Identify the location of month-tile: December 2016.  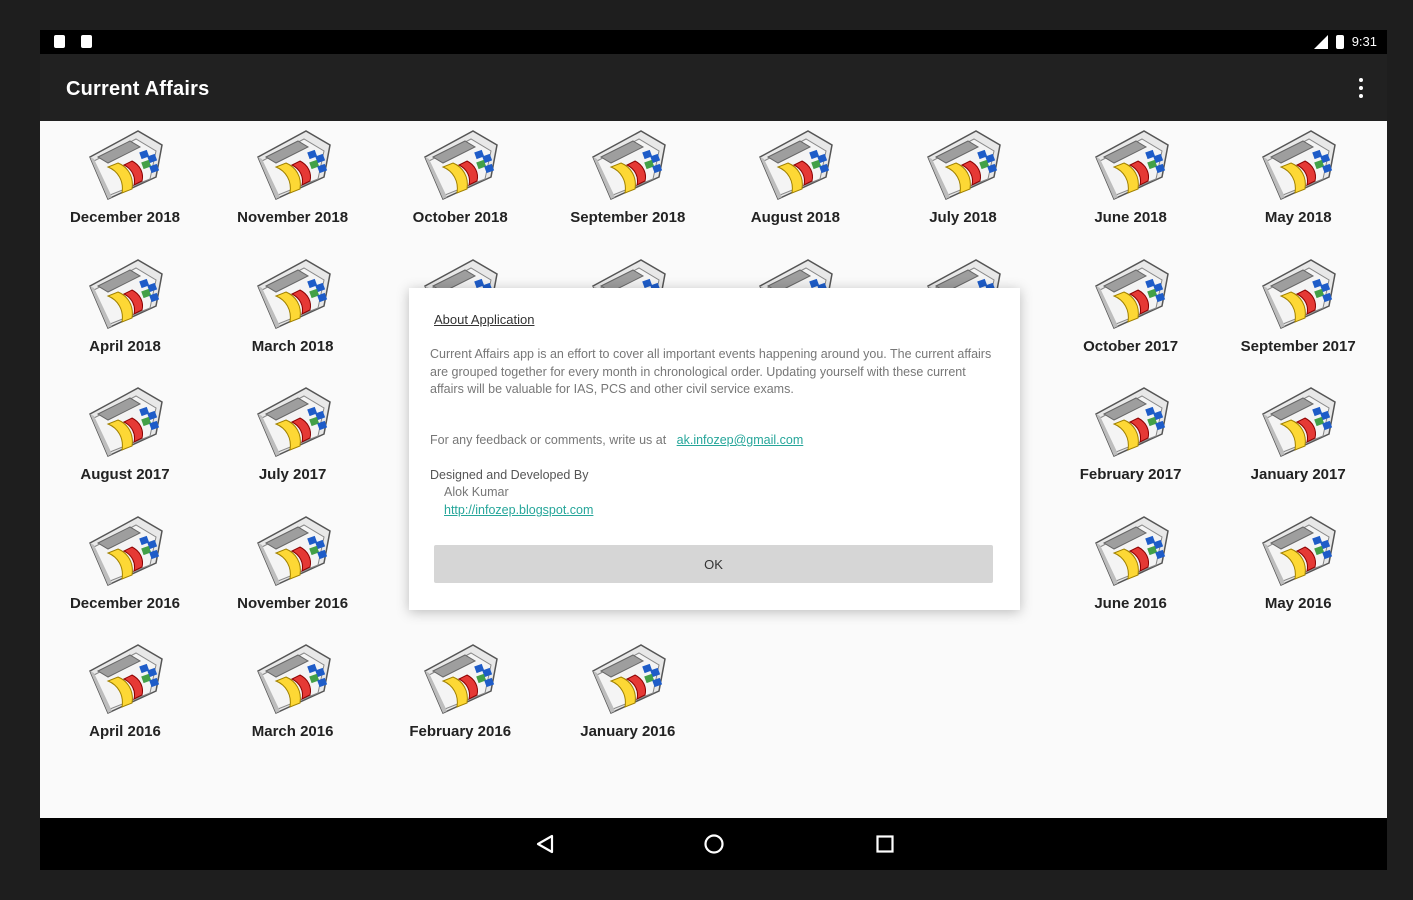
(125, 571).